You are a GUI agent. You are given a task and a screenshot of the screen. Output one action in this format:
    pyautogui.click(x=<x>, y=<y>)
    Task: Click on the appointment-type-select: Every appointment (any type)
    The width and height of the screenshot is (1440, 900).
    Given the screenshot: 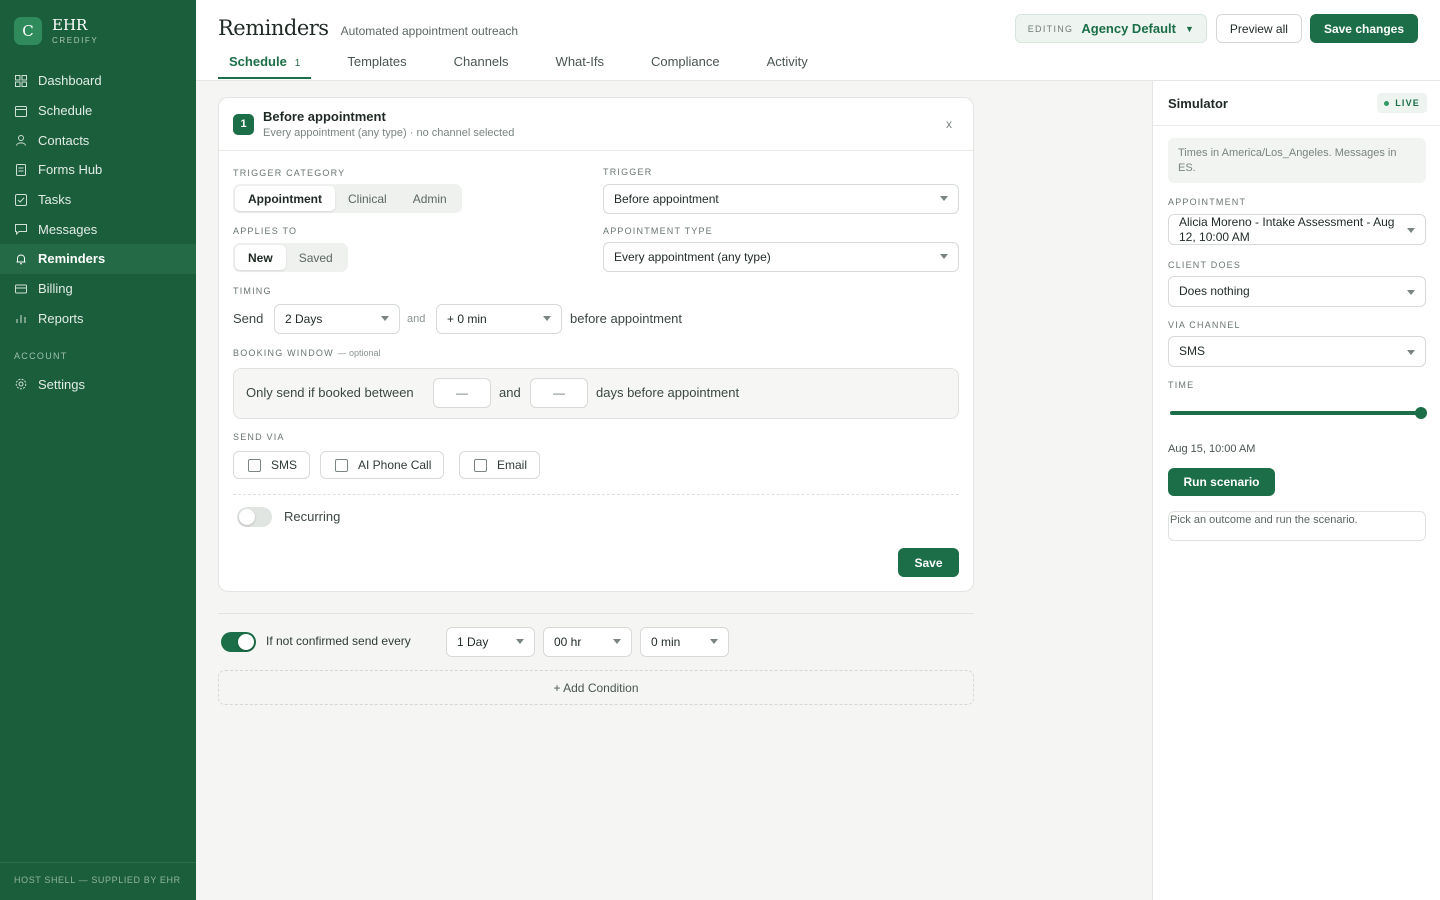 What is the action you would take?
    pyautogui.click(x=781, y=257)
    